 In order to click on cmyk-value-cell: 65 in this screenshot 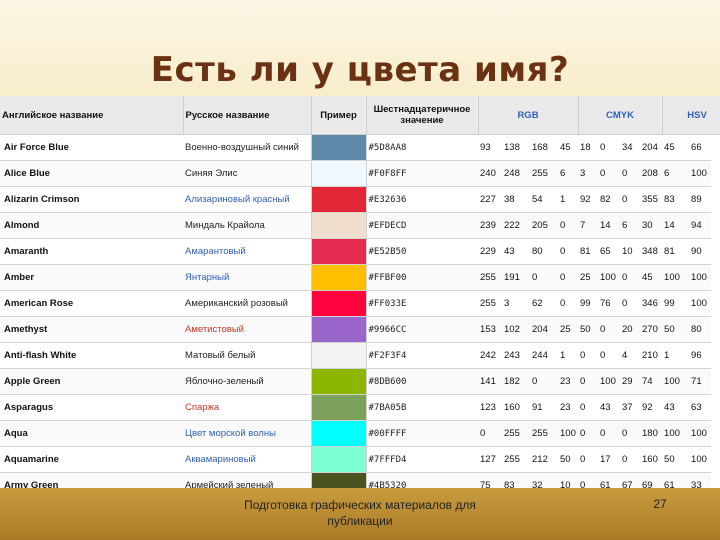, I will do `click(609, 251)`.